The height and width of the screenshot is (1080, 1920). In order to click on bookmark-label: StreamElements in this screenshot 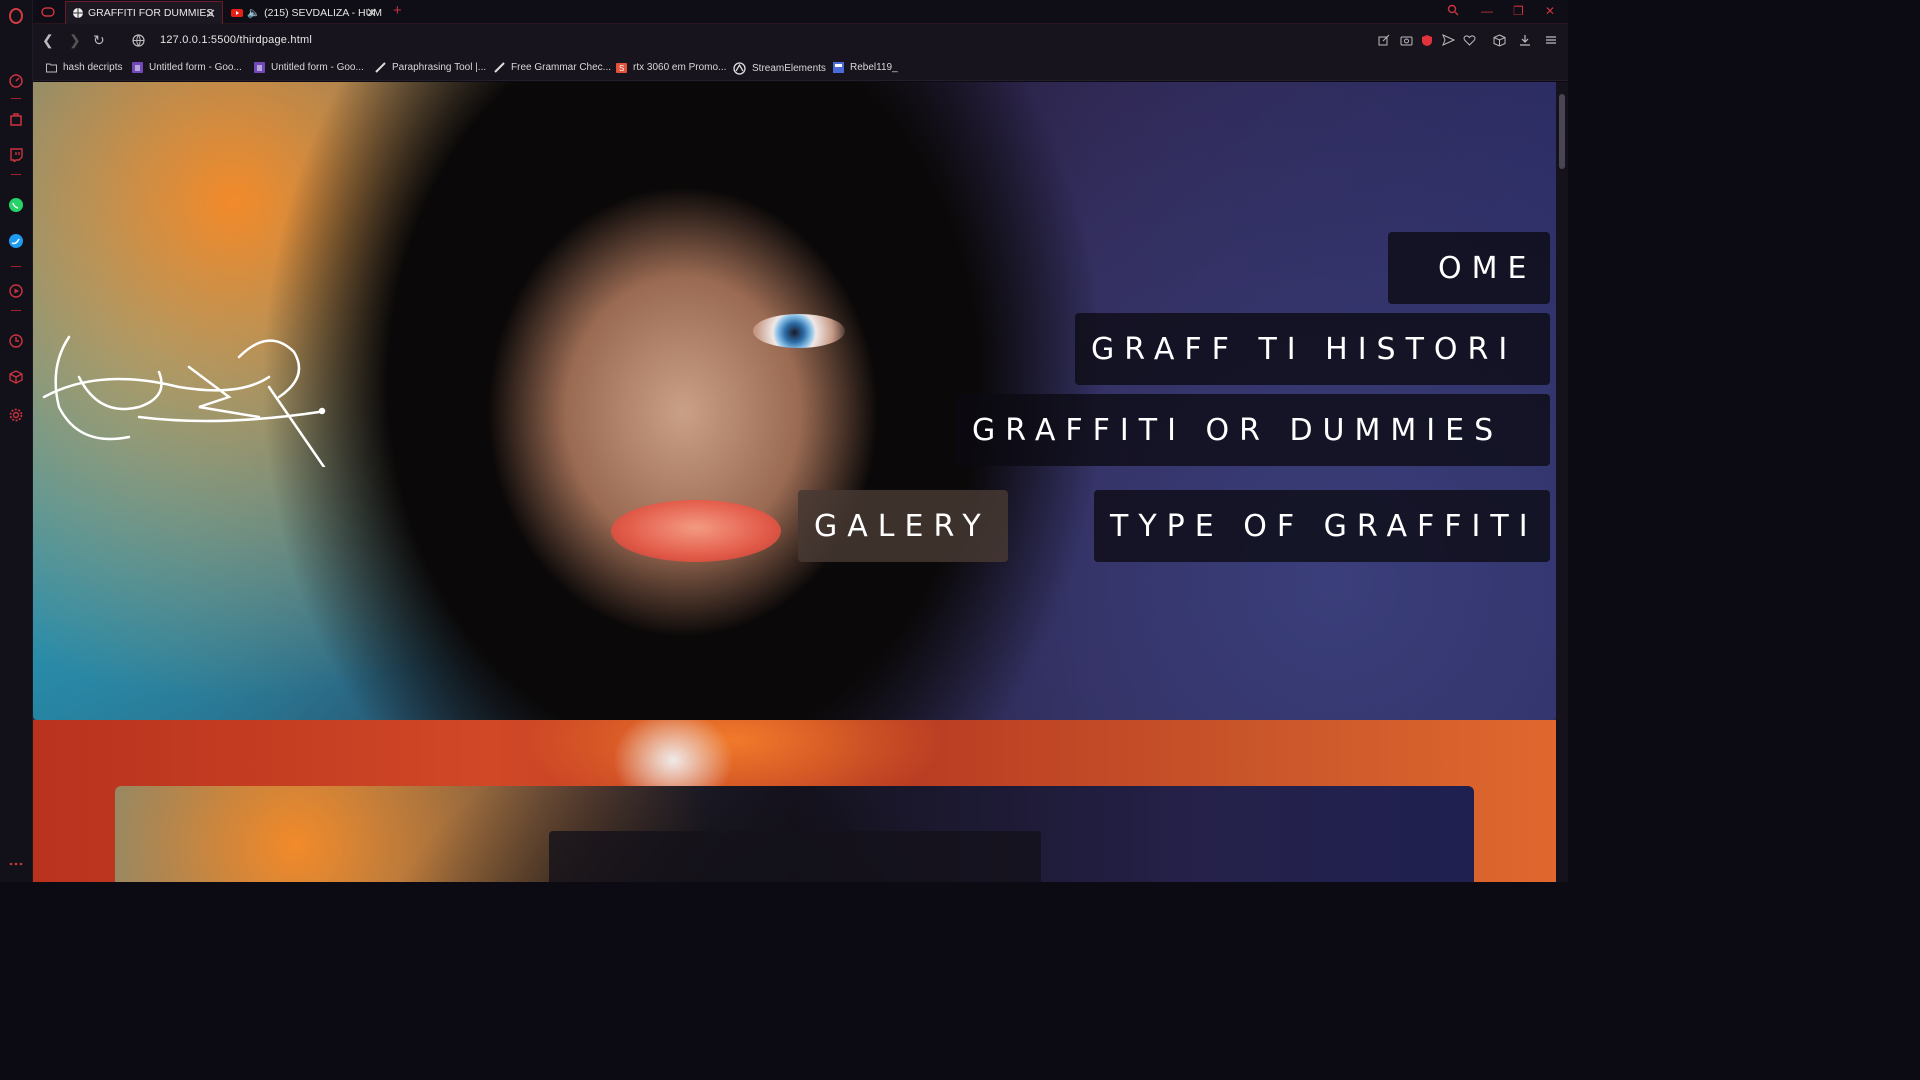, I will do `click(789, 68)`.